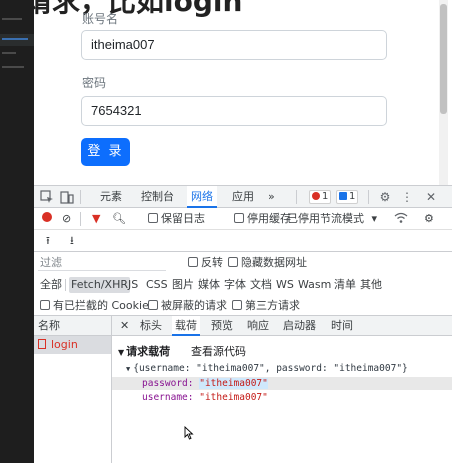  I want to click on username-label: 账号名, so click(100, 19).